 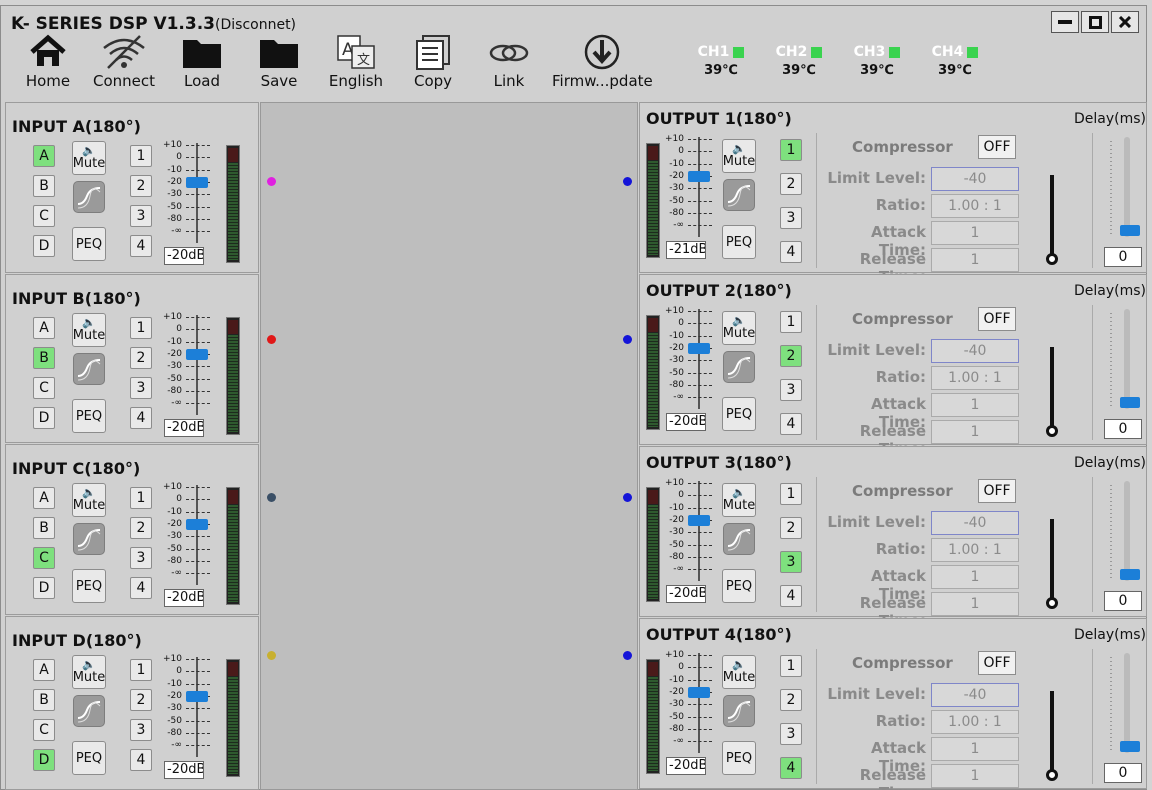 I want to click on toolbar-copy-button: Copy, so click(x=433, y=65).